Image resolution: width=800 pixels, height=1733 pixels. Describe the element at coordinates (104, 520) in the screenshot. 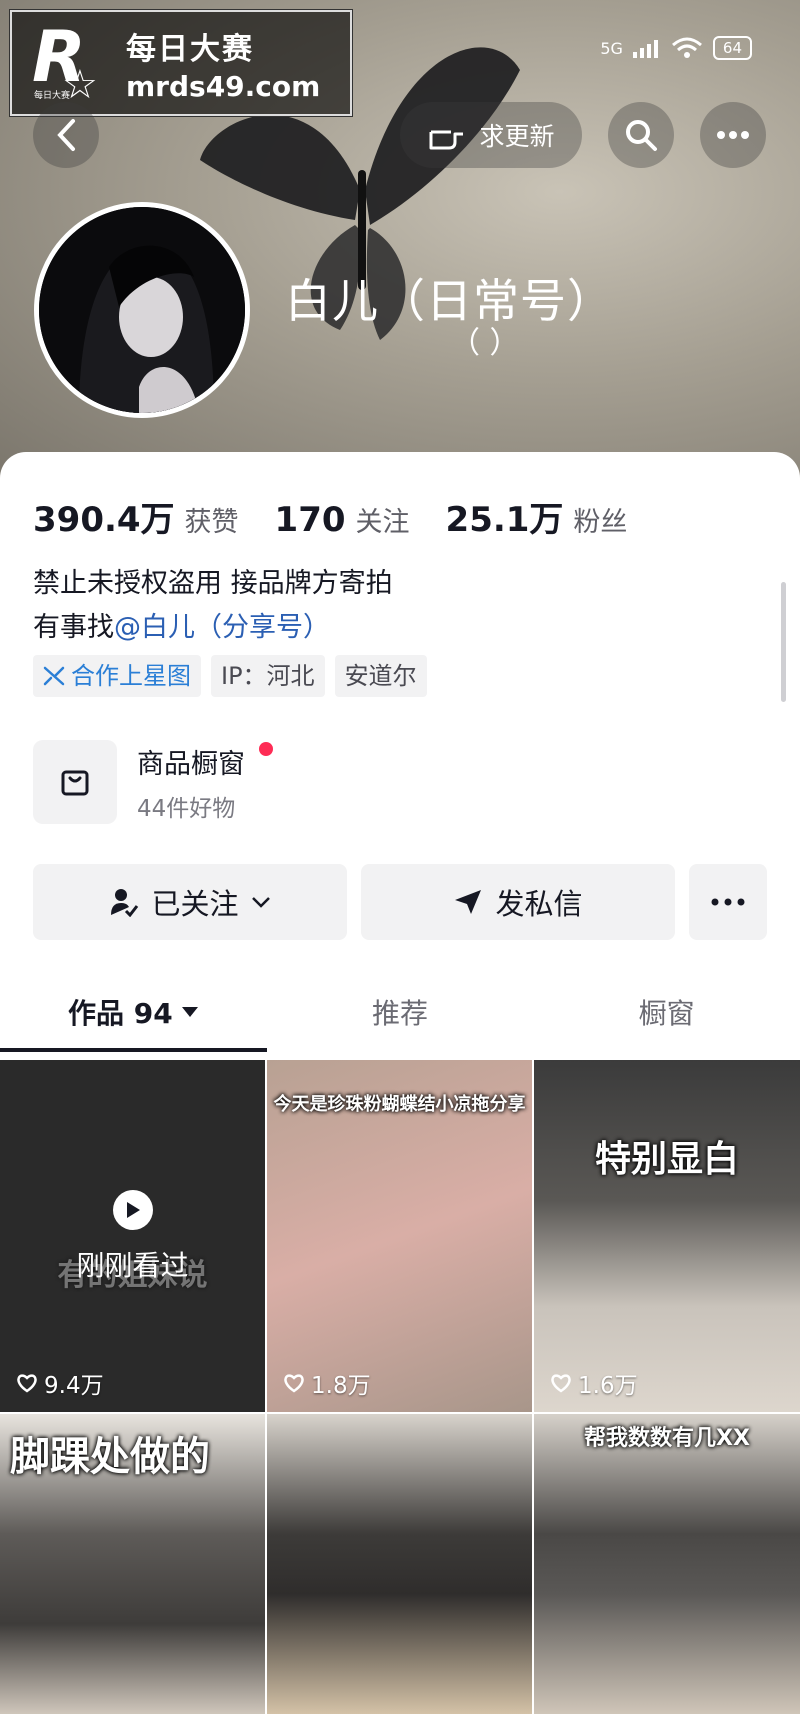

I see `likes-count: 390.4万` at that location.